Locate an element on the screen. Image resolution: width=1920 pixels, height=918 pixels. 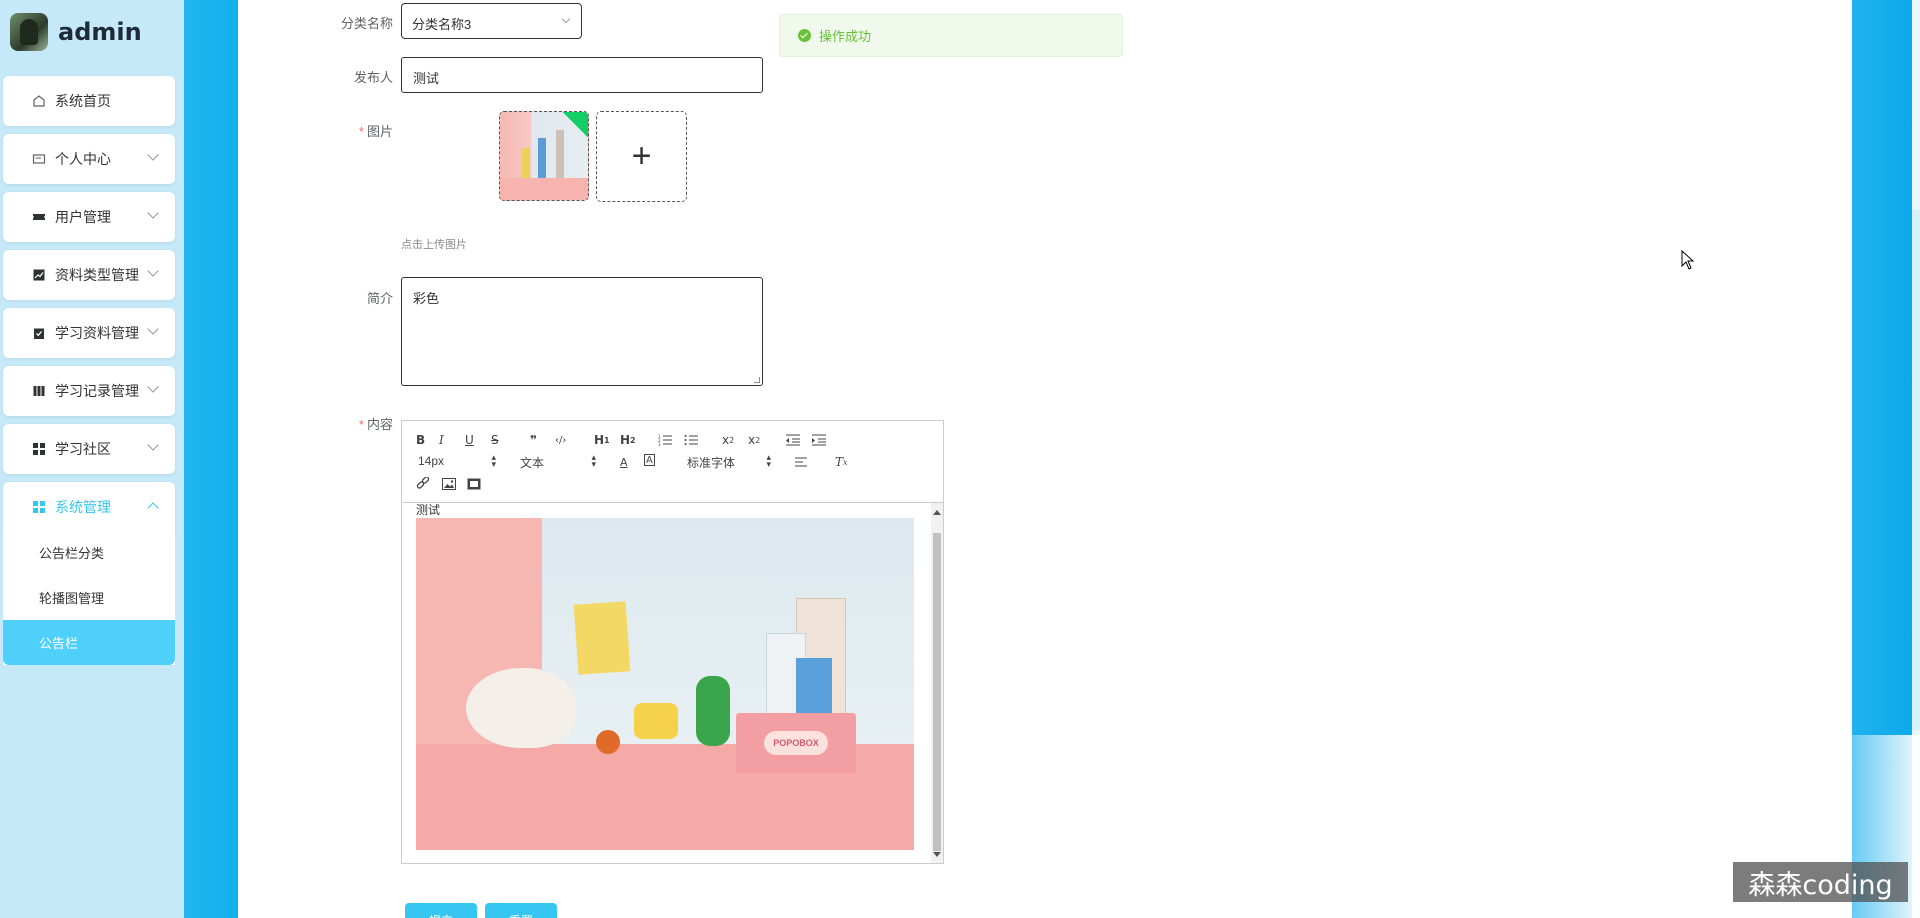
category-label-text: 分类名称 is located at coordinates (366, 23).